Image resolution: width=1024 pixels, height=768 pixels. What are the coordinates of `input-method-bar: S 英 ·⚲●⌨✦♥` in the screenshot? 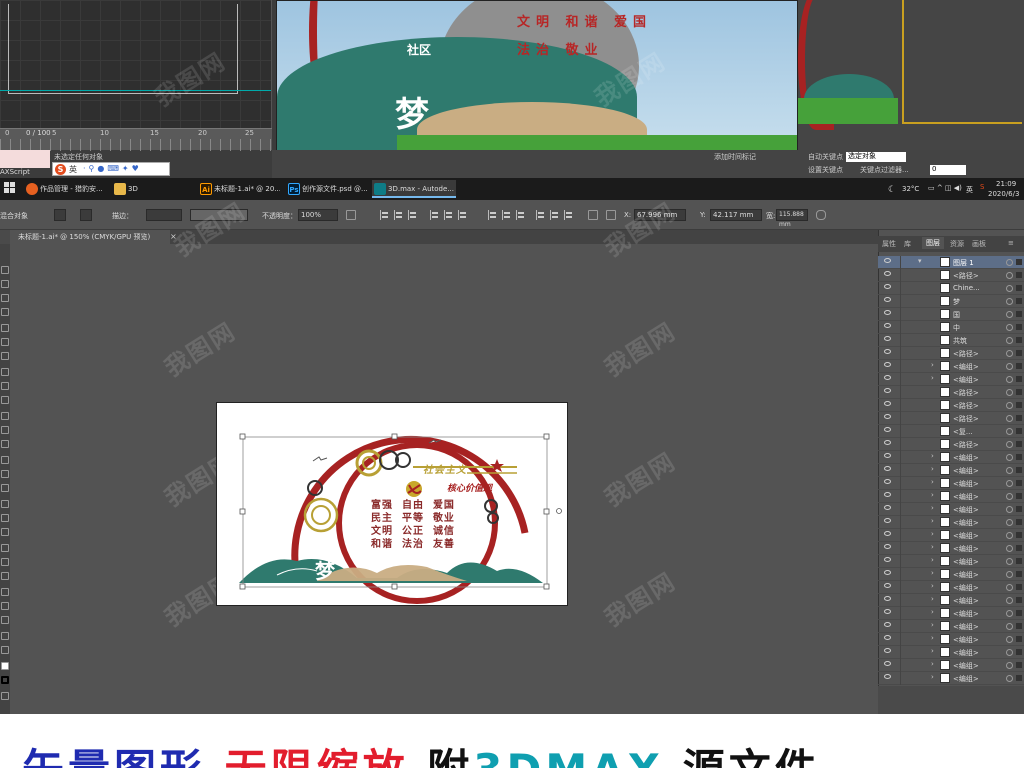 It's located at (111, 169).